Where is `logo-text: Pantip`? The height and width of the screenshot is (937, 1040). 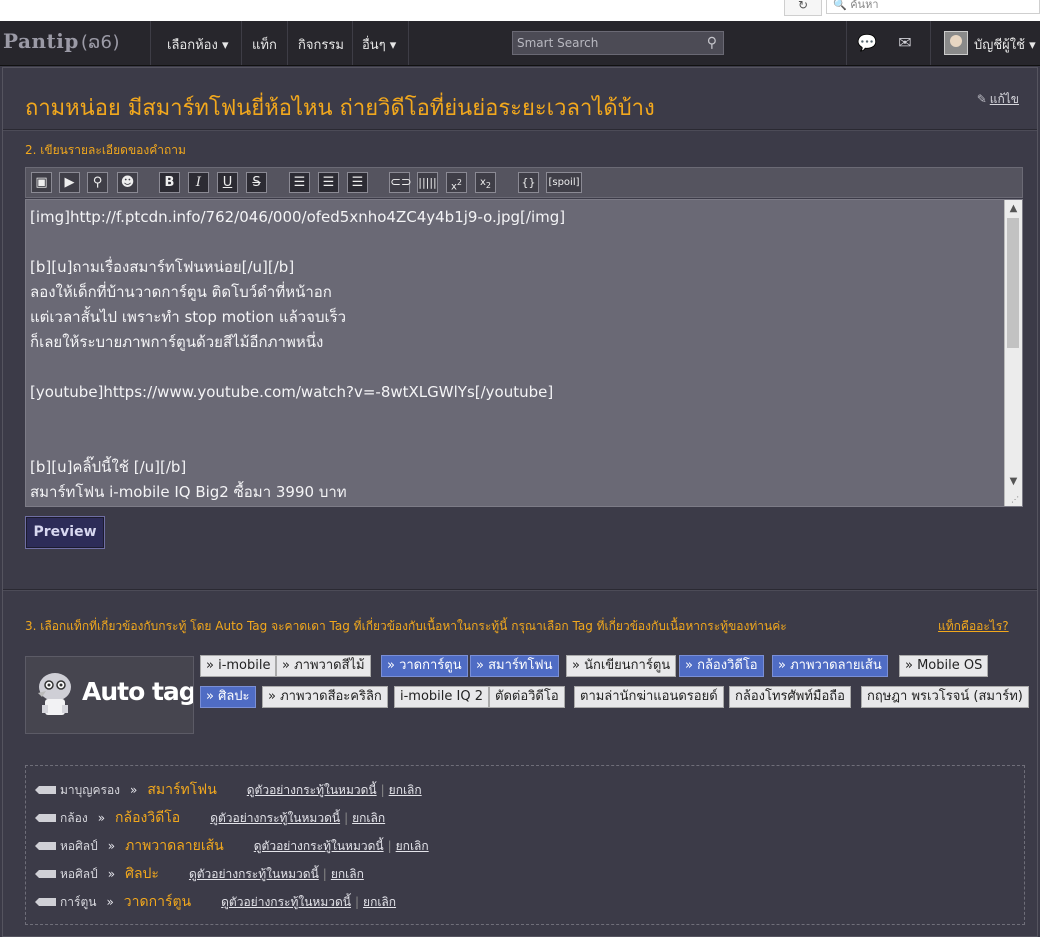 logo-text: Pantip is located at coordinates (41, 41).